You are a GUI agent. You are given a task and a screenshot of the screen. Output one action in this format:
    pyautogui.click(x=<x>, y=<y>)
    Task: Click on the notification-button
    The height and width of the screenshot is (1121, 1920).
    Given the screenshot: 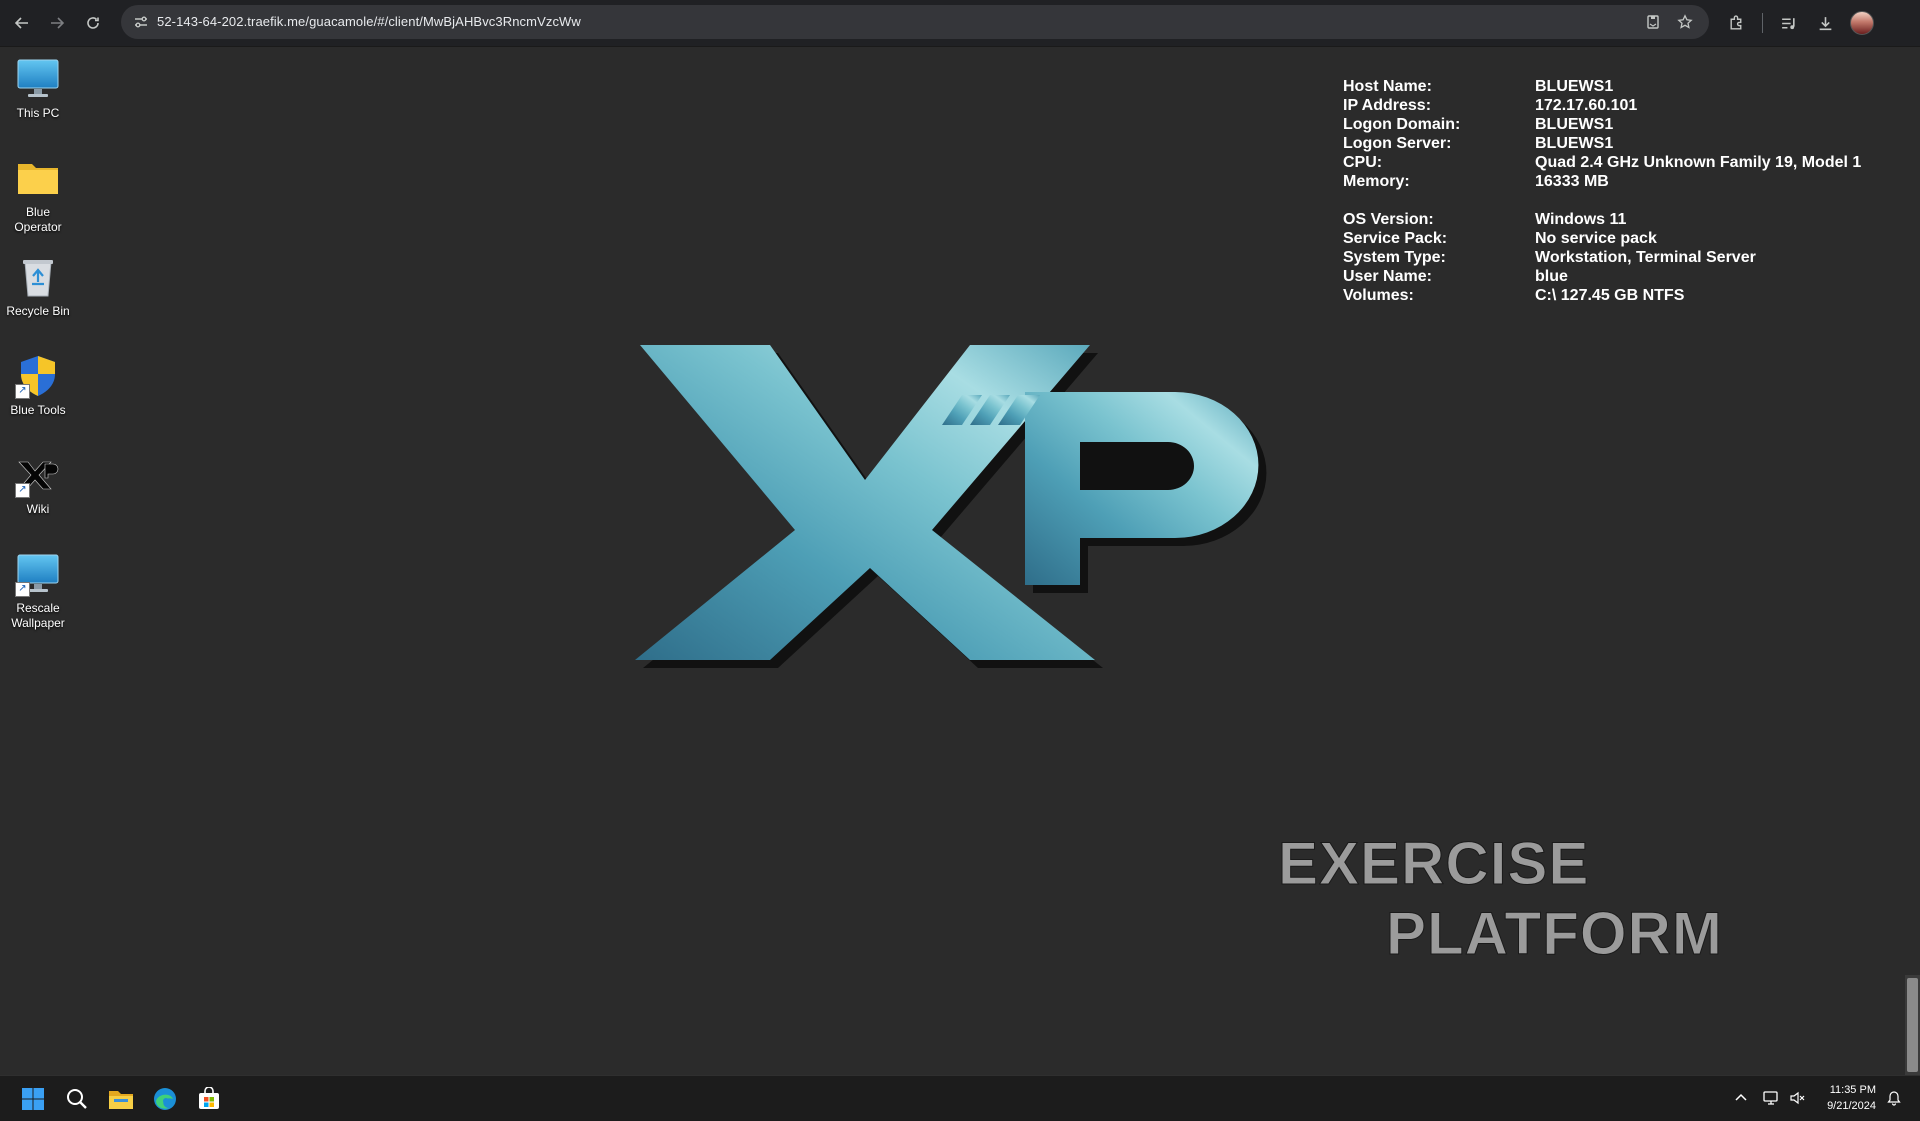 What is the action you would take?
    pyautogui.click(x=1894, y=1098)
    